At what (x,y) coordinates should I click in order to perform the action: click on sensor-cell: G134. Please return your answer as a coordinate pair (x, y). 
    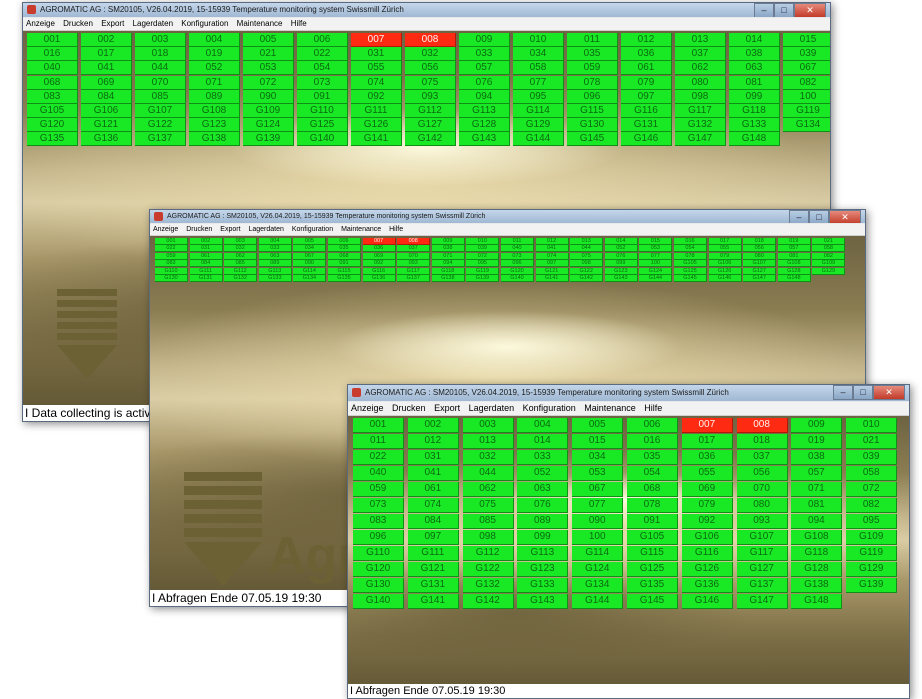
    Looking at the image, I should click on (806, 125).